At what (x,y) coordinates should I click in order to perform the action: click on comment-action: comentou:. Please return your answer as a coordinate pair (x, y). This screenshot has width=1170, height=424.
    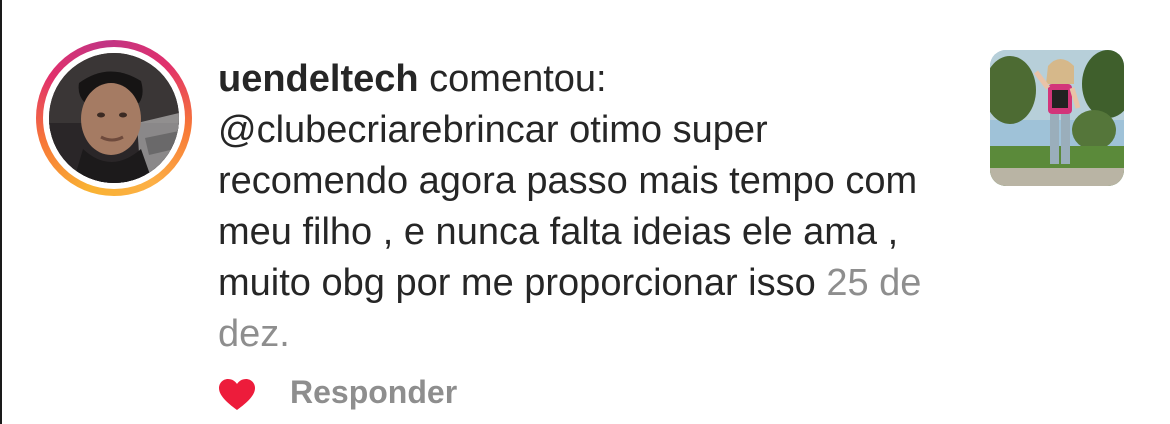
    Looking at the image, I should click on (518, 79).